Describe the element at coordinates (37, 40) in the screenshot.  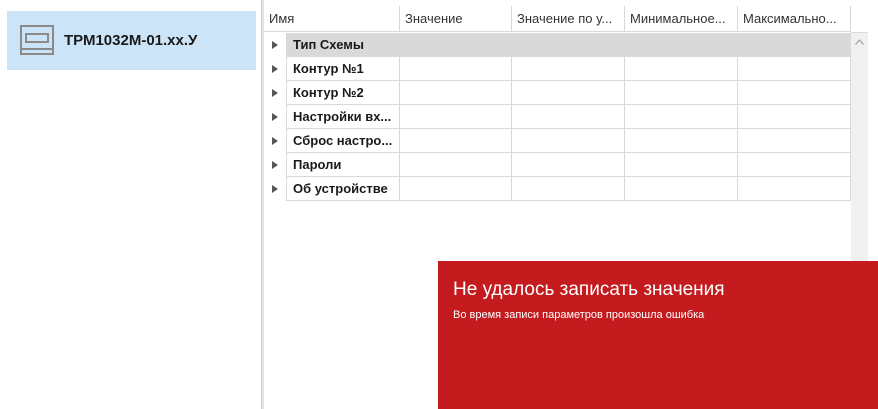
I see `device-icon` at that location.